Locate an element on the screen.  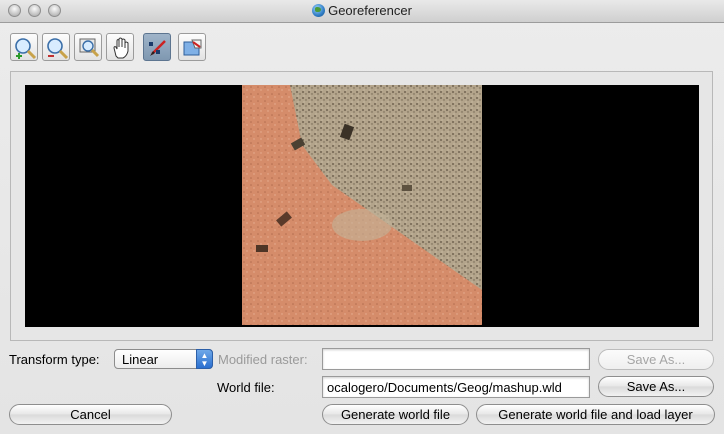
zoom-out-icon is located at coordinates (58, 49).